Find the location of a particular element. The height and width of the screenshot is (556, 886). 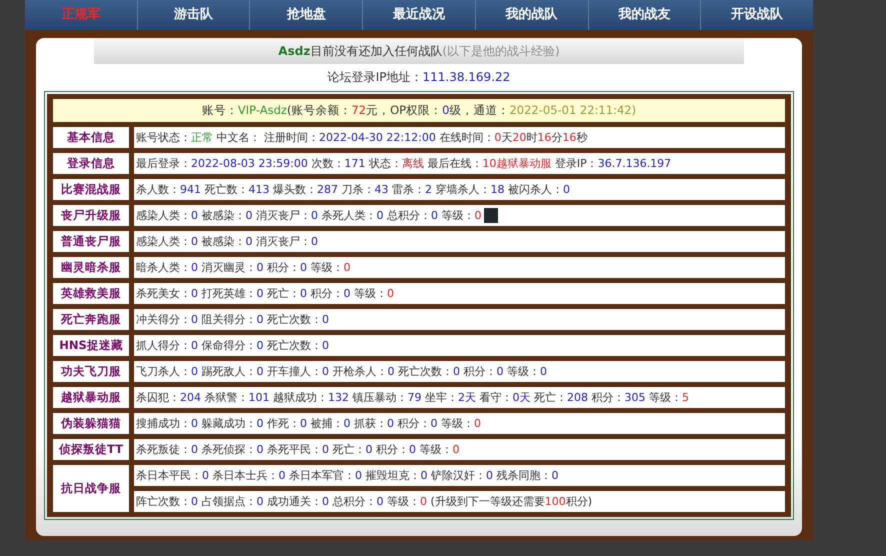

account-info-text: 账号：VIP-Asdz(账号余额：72元，OP权限：0级，通道：2022-05-01 22:11:42) is located at coordinates (419, 110).